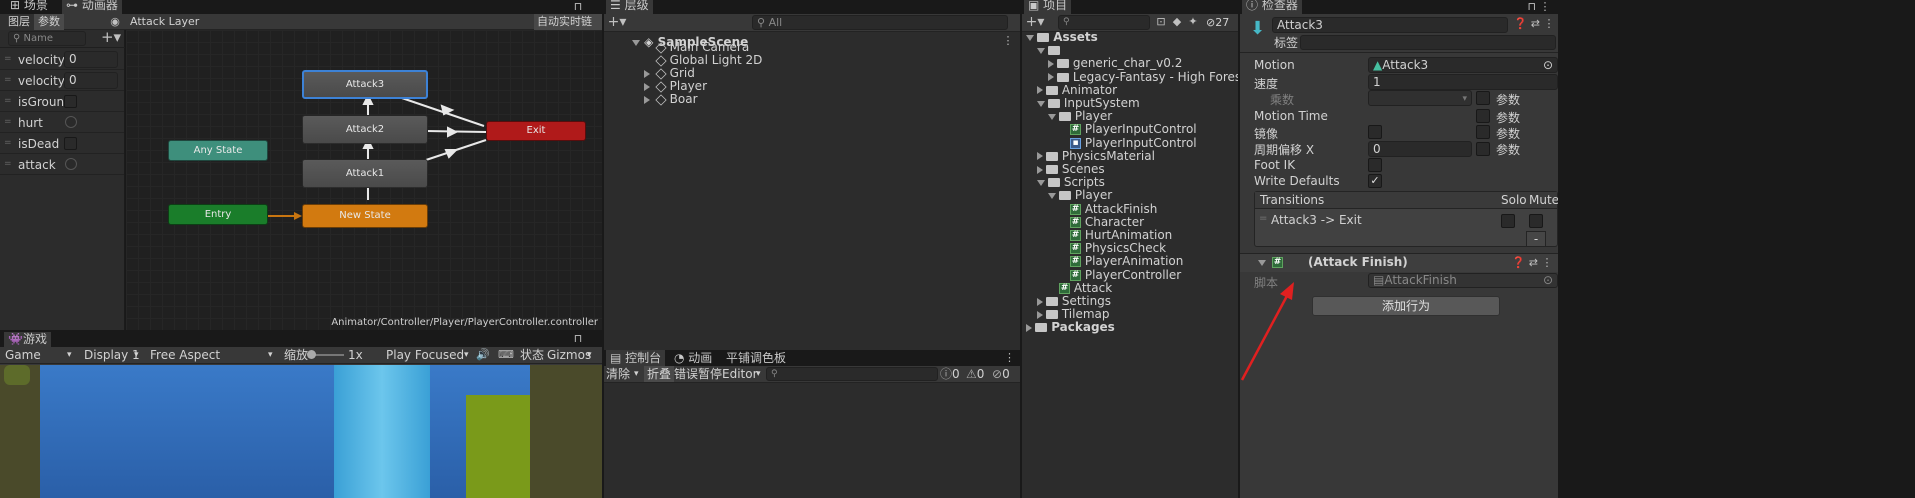 This screenshot has width=1915, height=498. Describe the element at coordinates (617, 22) in the screenshot. I see `create-button: +▾` at that location.